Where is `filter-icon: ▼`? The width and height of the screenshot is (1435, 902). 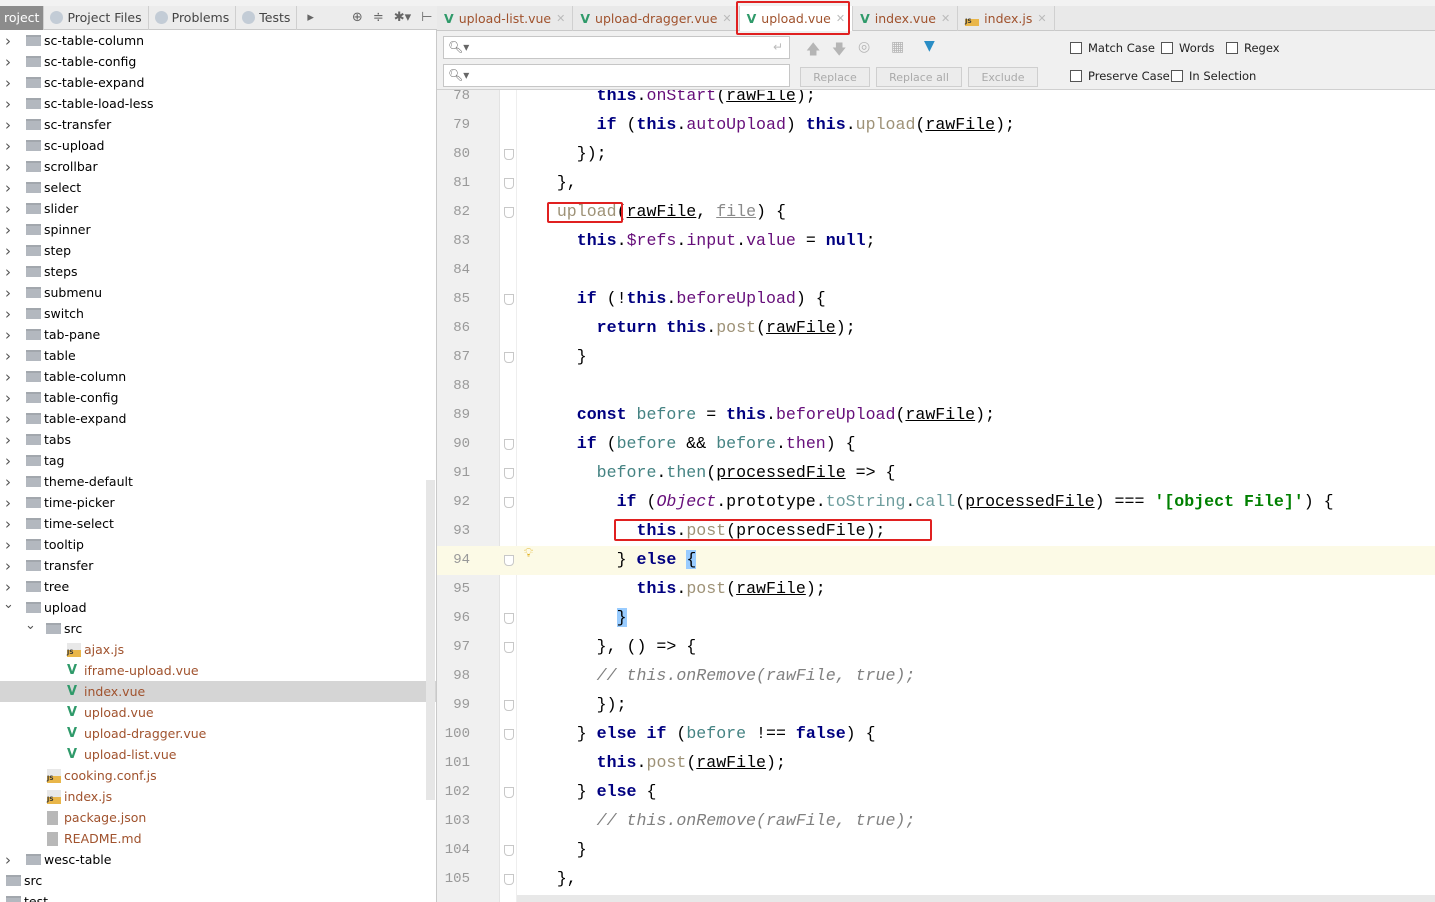
filter-icon: ▼ is located at coordinates (929, 46).